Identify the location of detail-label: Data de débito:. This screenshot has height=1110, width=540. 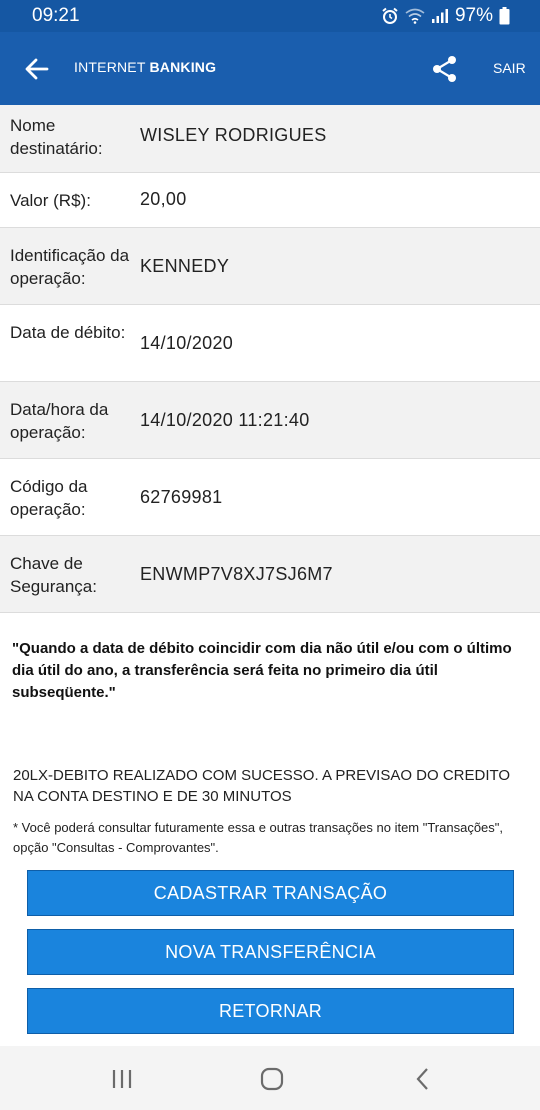
(68, 332).